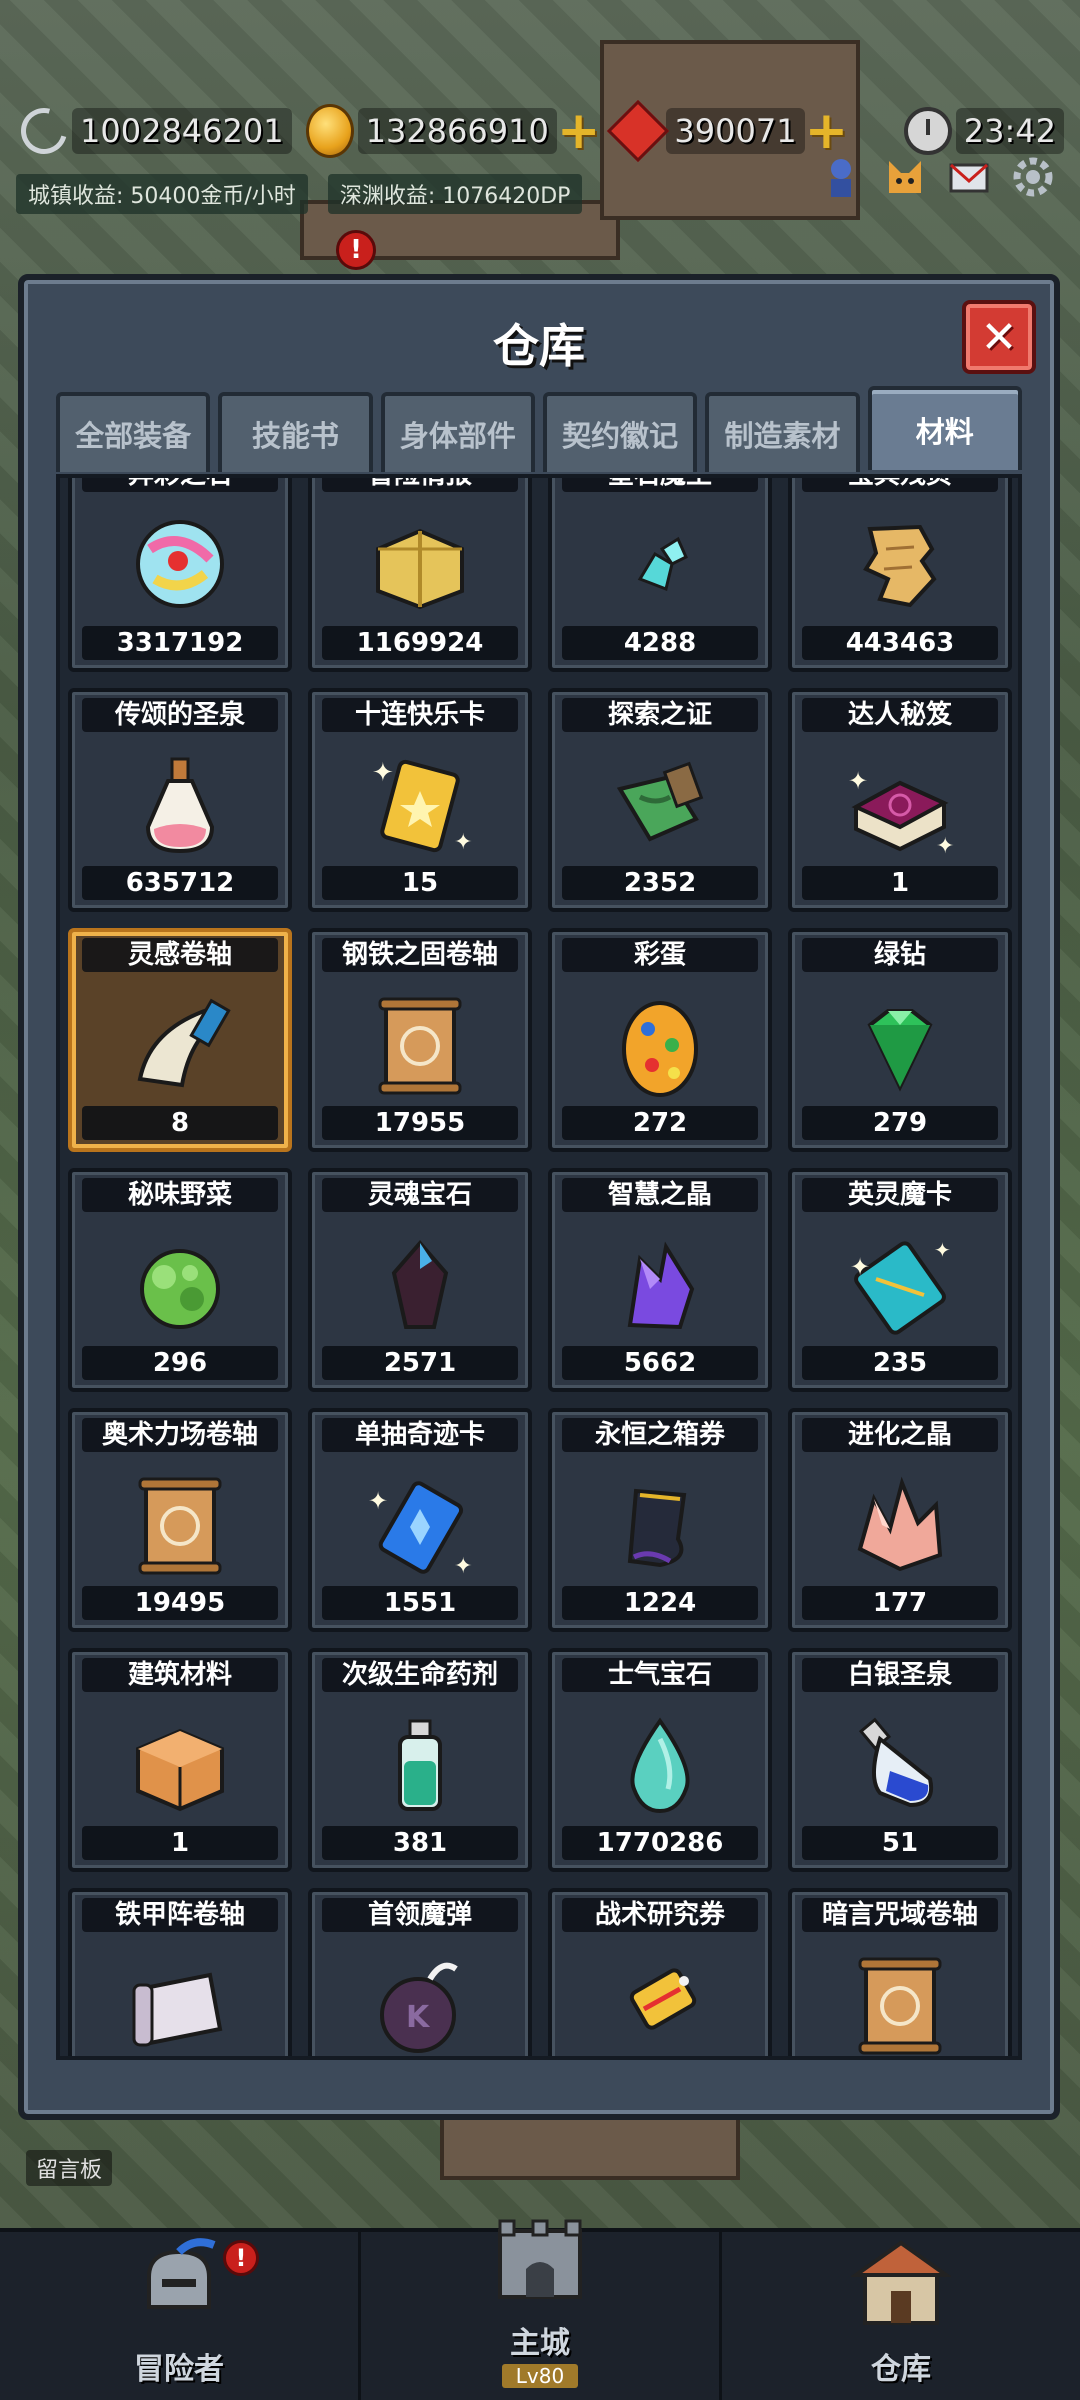 The width and height of the screenshot is (1080, 2400). I want to click on knight-helmet-icon, so click(179, 2288).